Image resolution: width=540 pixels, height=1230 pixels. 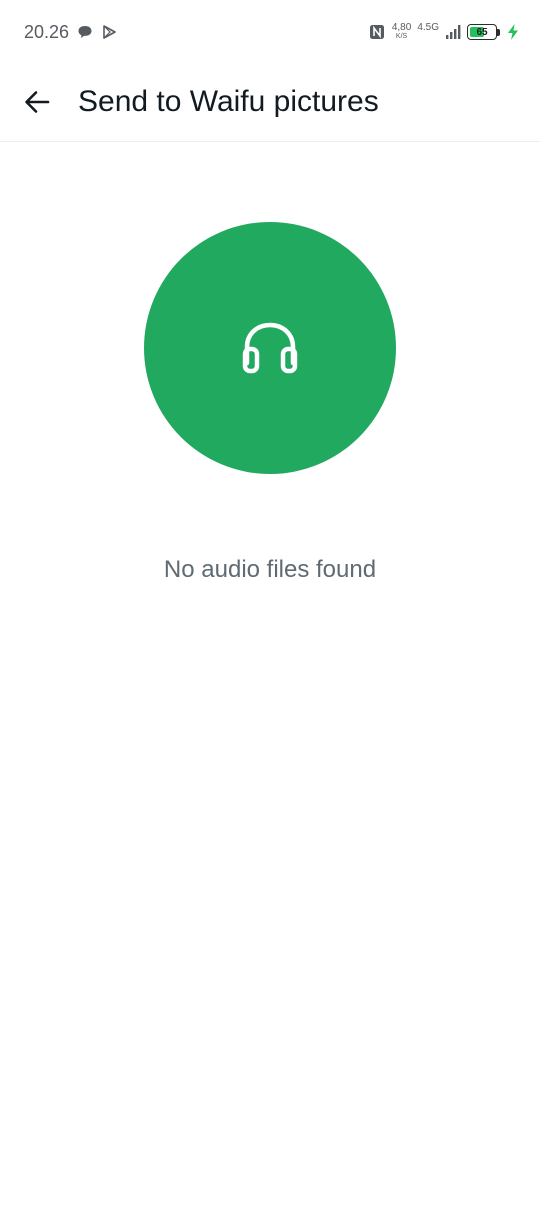 I want to click on battery-indicator: 65, so click(x=483, y=32).